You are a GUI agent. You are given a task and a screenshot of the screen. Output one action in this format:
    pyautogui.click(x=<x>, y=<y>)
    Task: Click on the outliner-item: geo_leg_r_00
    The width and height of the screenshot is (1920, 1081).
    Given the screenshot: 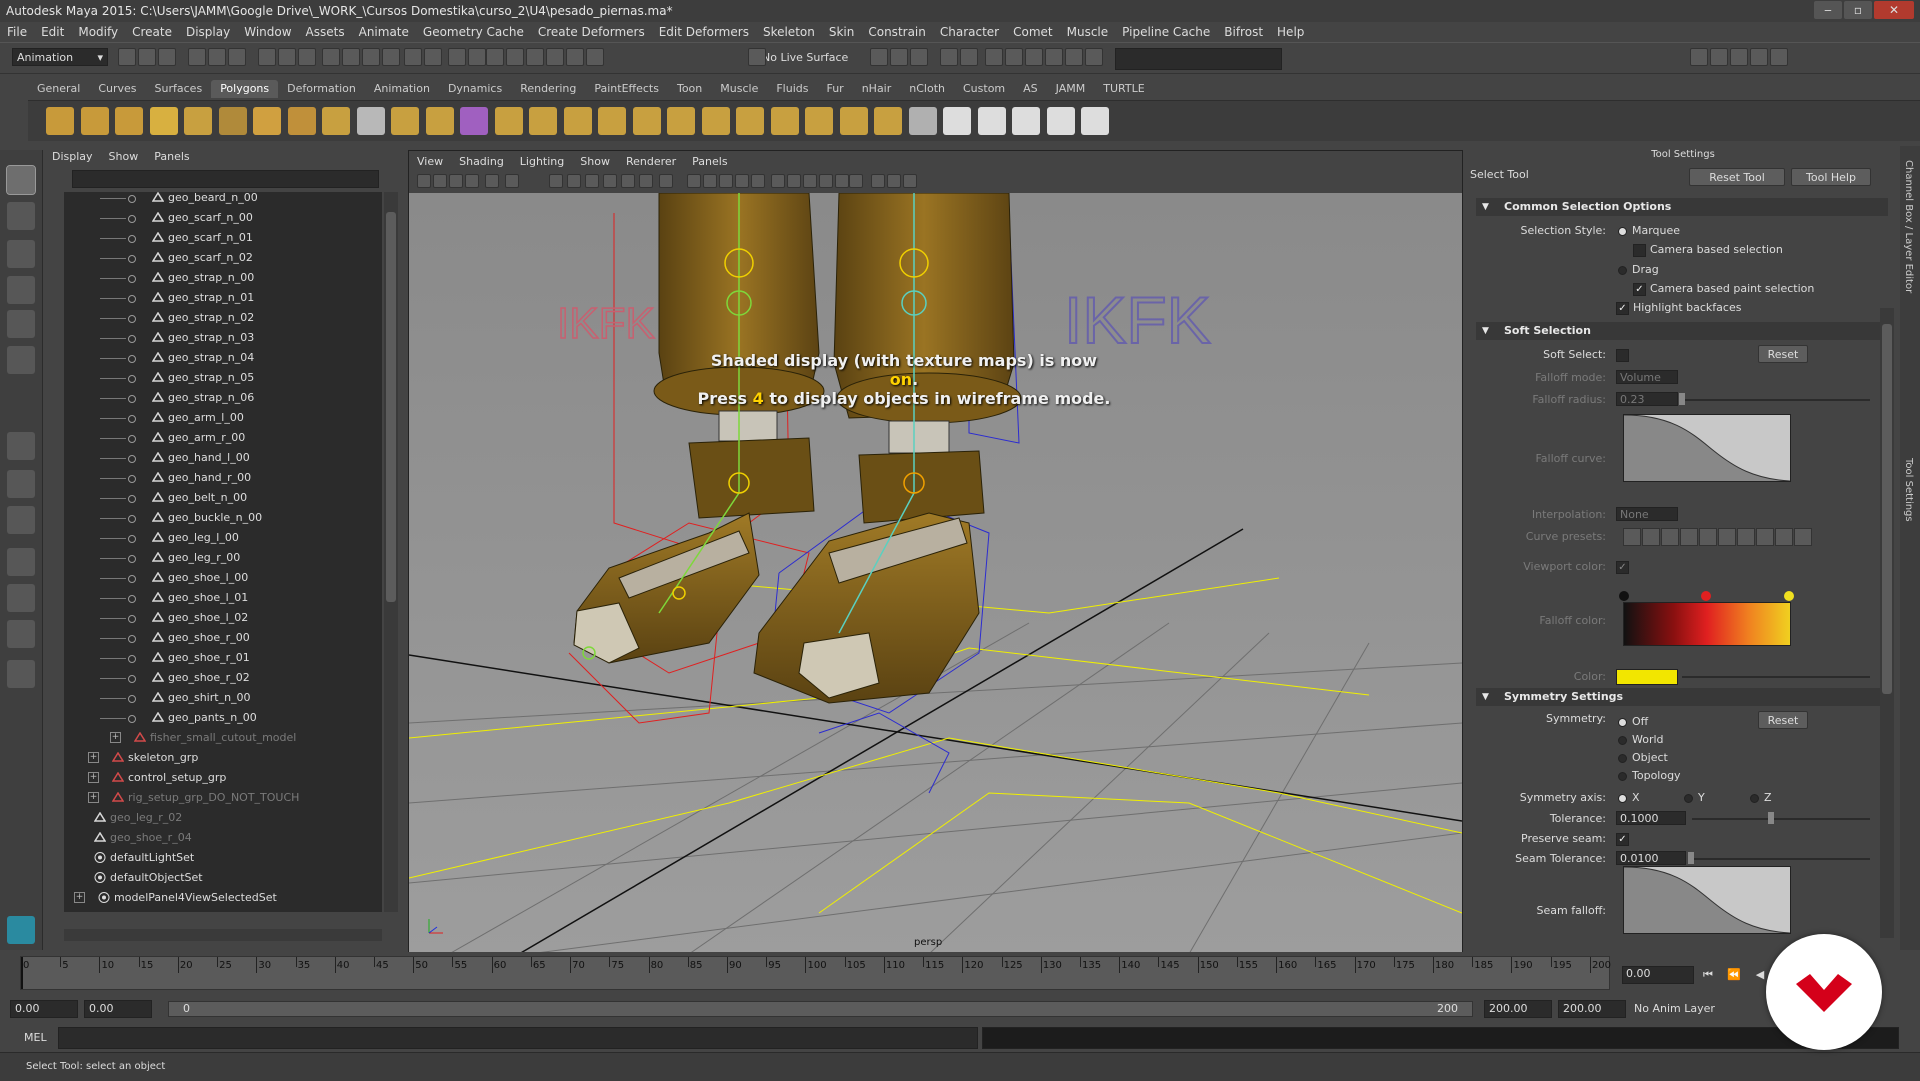 What is the action you would take?
    pyautogui.click(x=223, y=558)
    